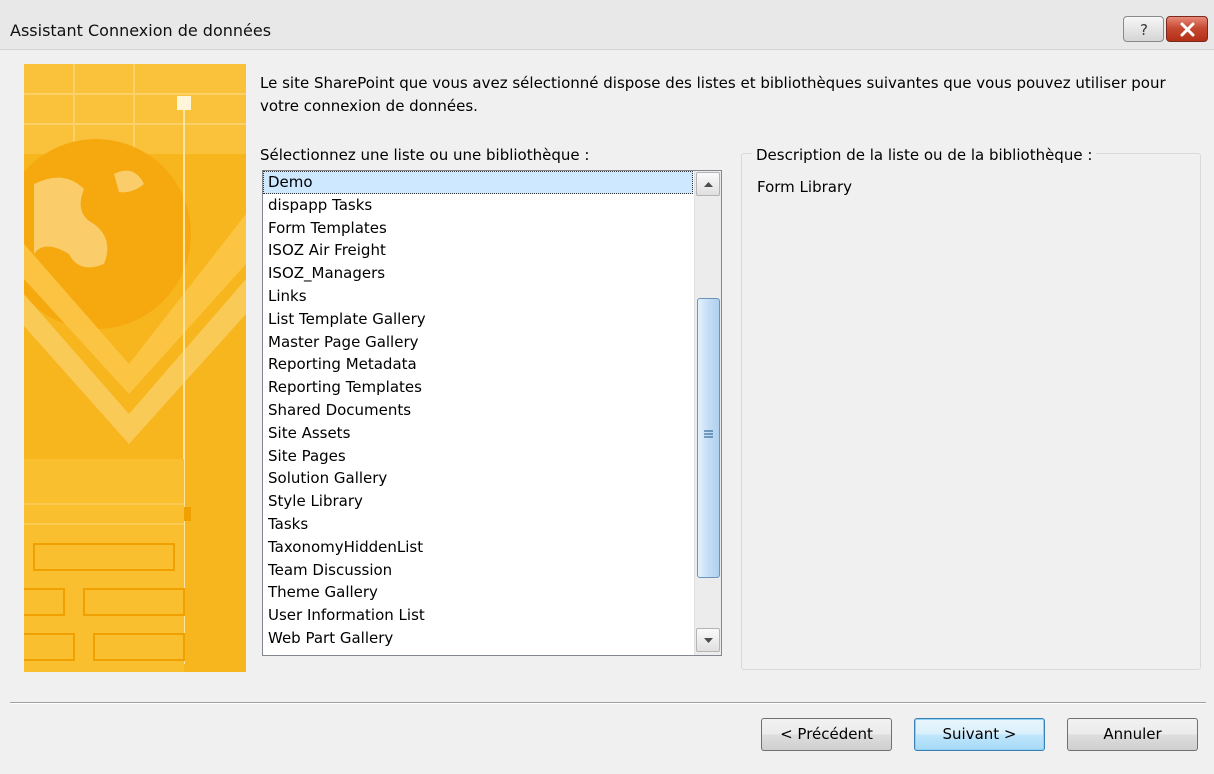  Describe the element at coordinates (478, 319) in the screenshot. I see `list-item: List Template Gallery` at that location.